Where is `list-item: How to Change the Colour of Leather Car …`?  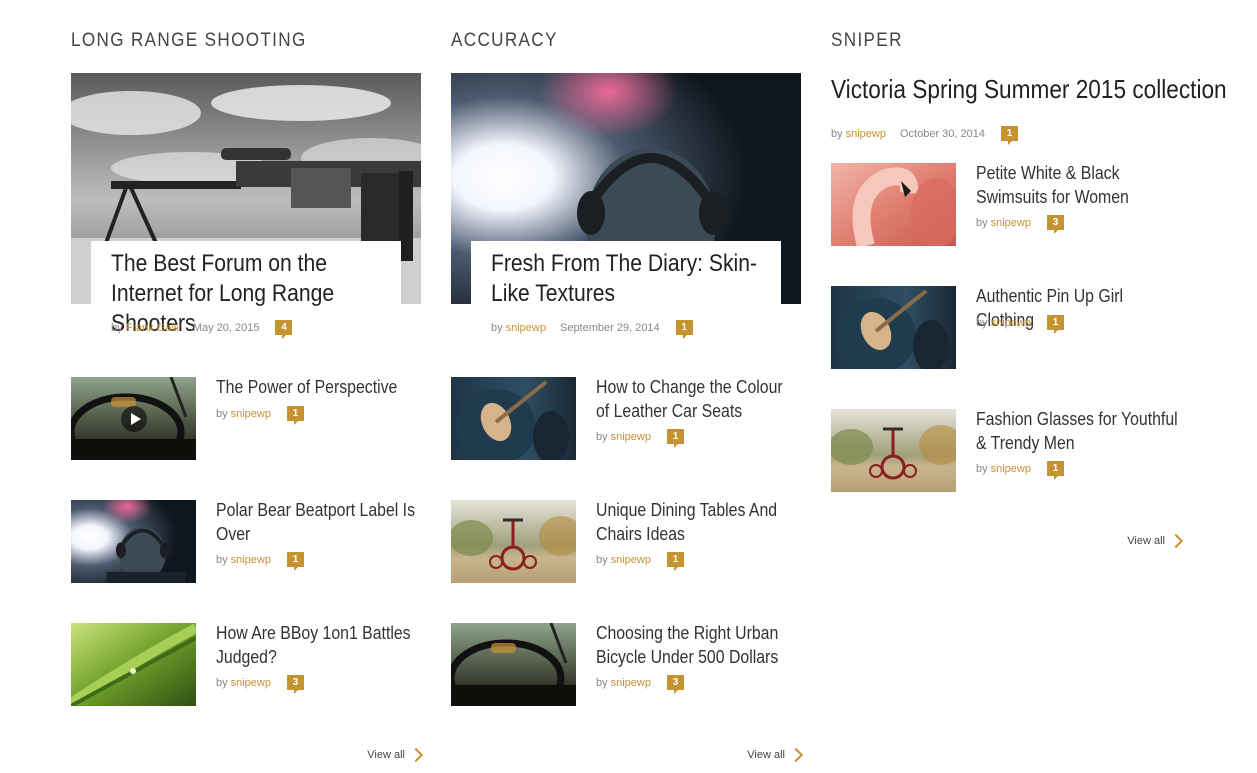 list-item: How to Change the Colour of Leather Car … is located at coordinates (626, 419).